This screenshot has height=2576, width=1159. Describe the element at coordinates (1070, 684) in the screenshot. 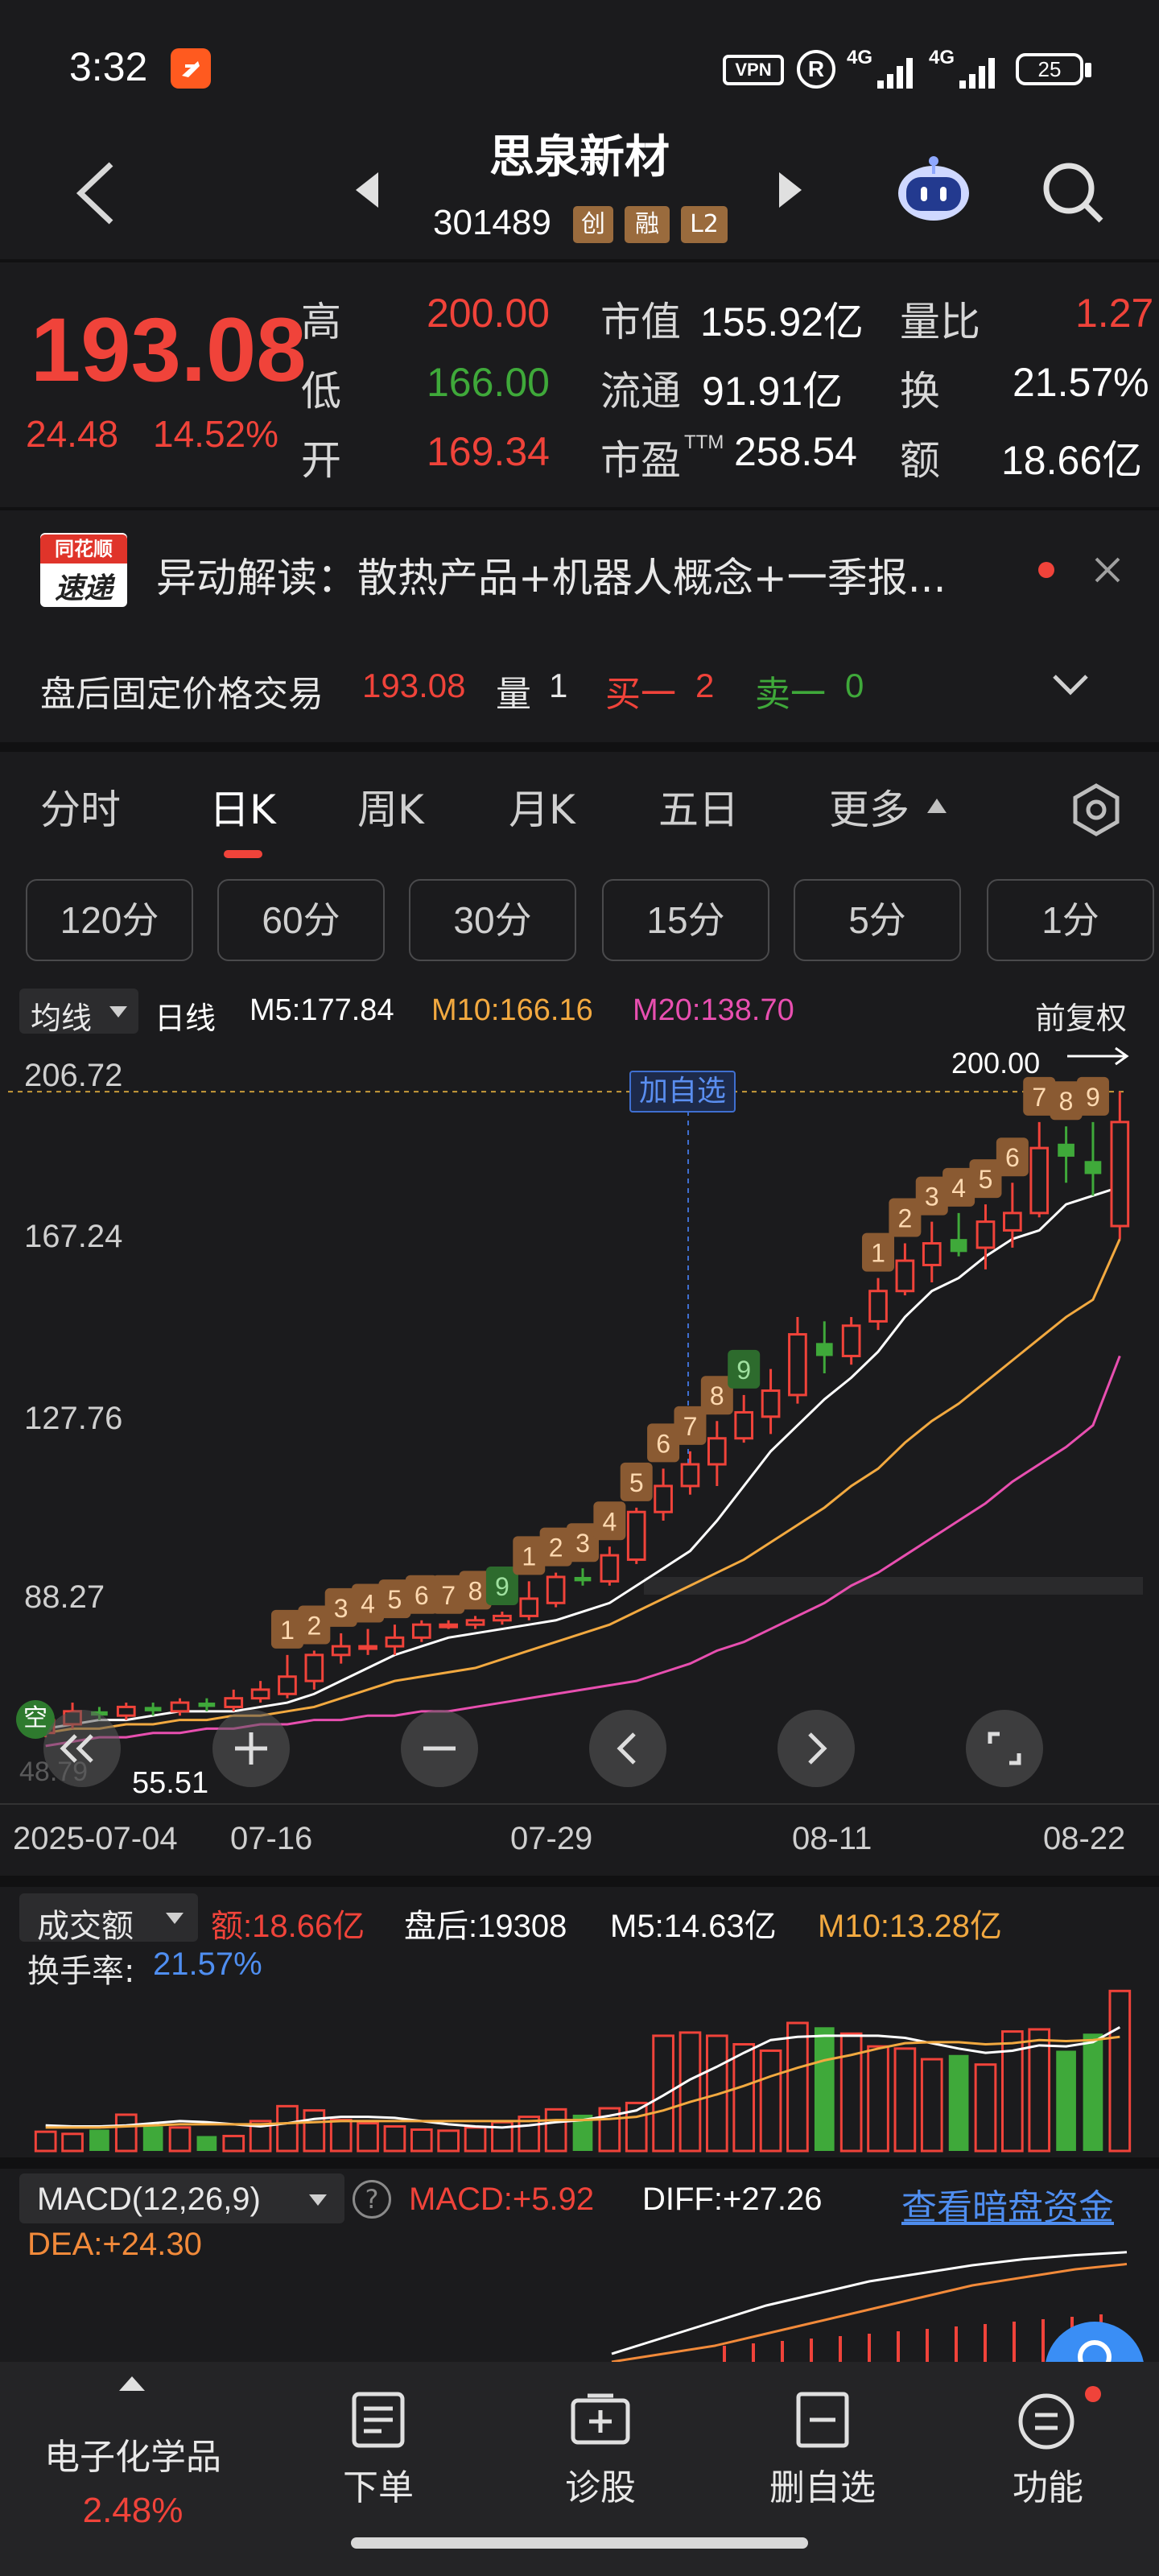

I see `chevron-down-icon` at that location.